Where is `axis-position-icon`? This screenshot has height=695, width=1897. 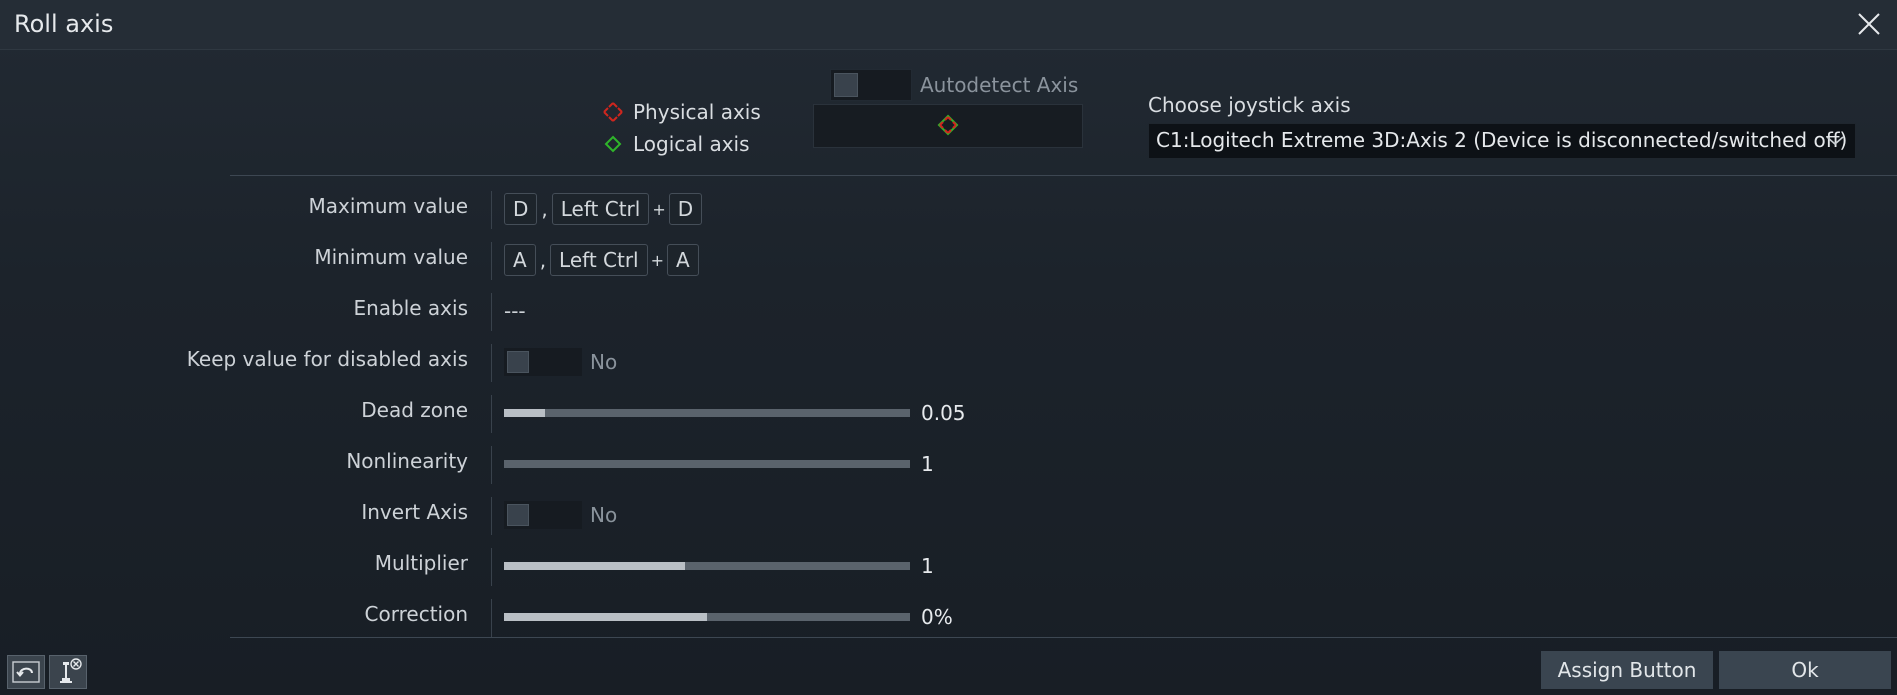
axis-position-icon is located at coordinates (948, 125).